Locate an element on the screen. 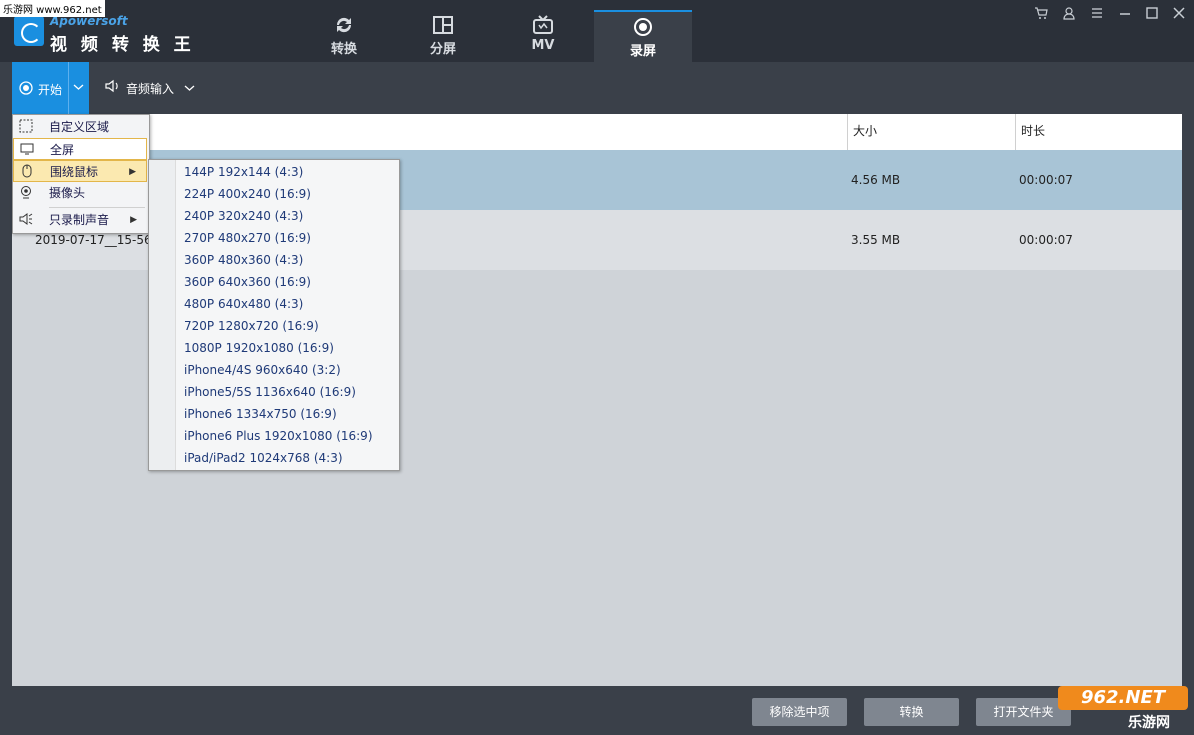  tab-label: MV is located at coordinates (543, 45).